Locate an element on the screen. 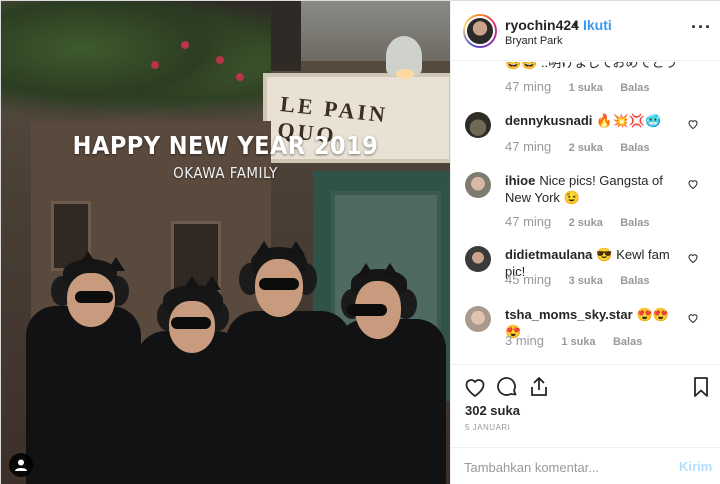 The width and height of the screenshot is (720, 484). comment-time: 3 ming is located at coordinates (524, 340).